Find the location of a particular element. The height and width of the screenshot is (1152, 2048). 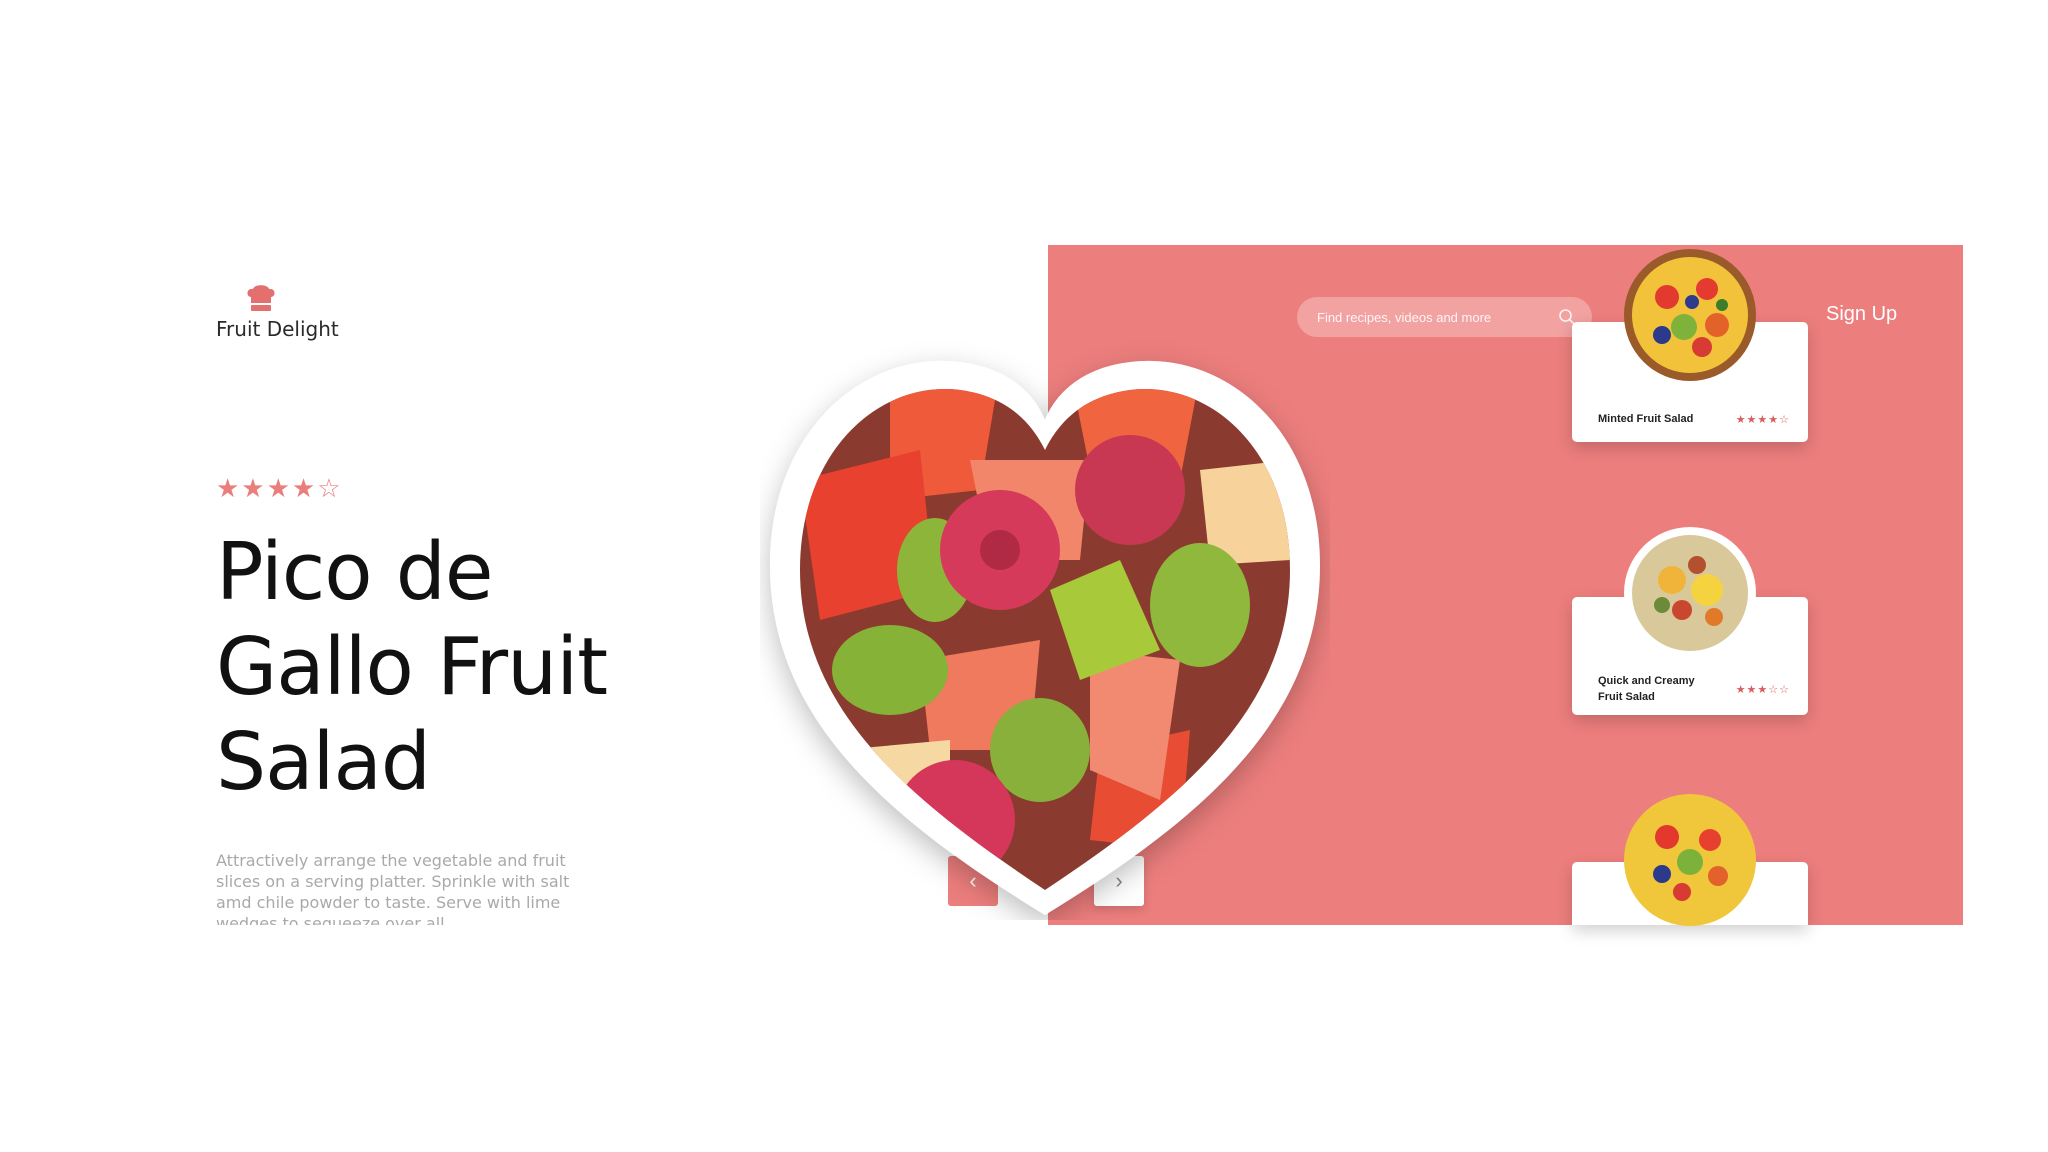

card-rating: ★★★☆☆ is located at coordinates (1762, 690).